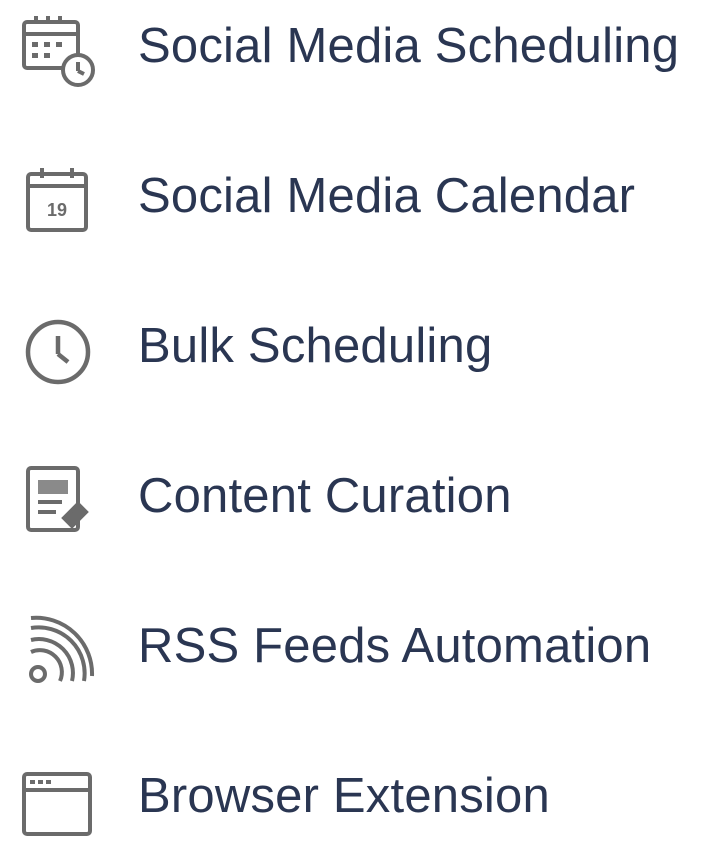 This screenshot has height=850, width=715. Describe the element at coordinates (58, 350) in the screenshot. I see `clock-icon` at that location.